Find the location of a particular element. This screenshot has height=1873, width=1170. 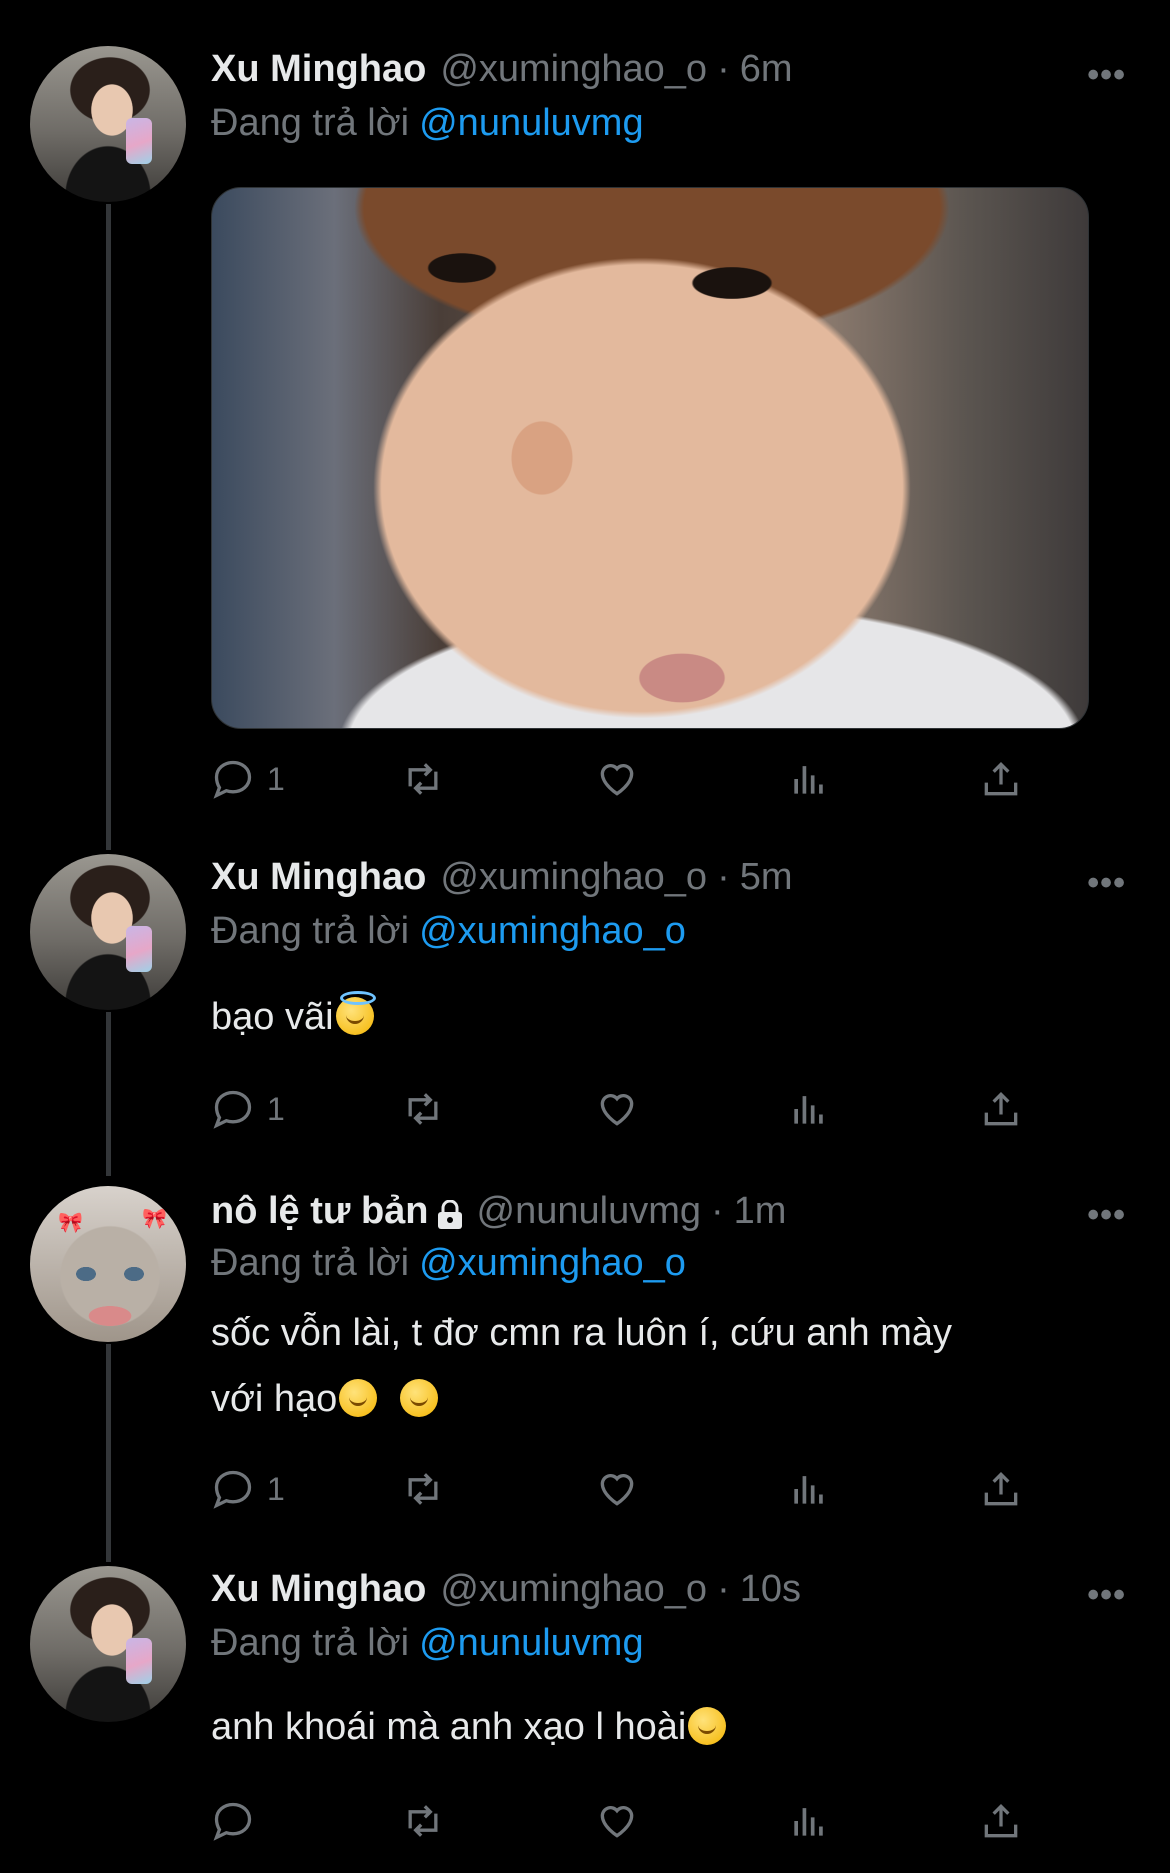

tweet-header: nô lệ tư bản @nunuluvmg · 1m is located at coordinates (498, 1211).